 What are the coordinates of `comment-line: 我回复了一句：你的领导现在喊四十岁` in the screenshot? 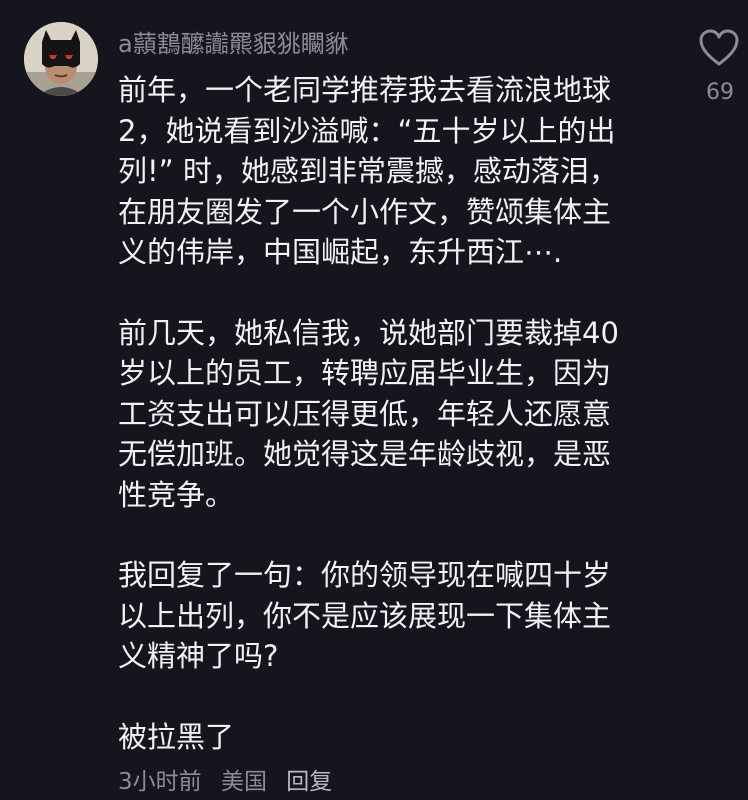 It's located at (365, 575).